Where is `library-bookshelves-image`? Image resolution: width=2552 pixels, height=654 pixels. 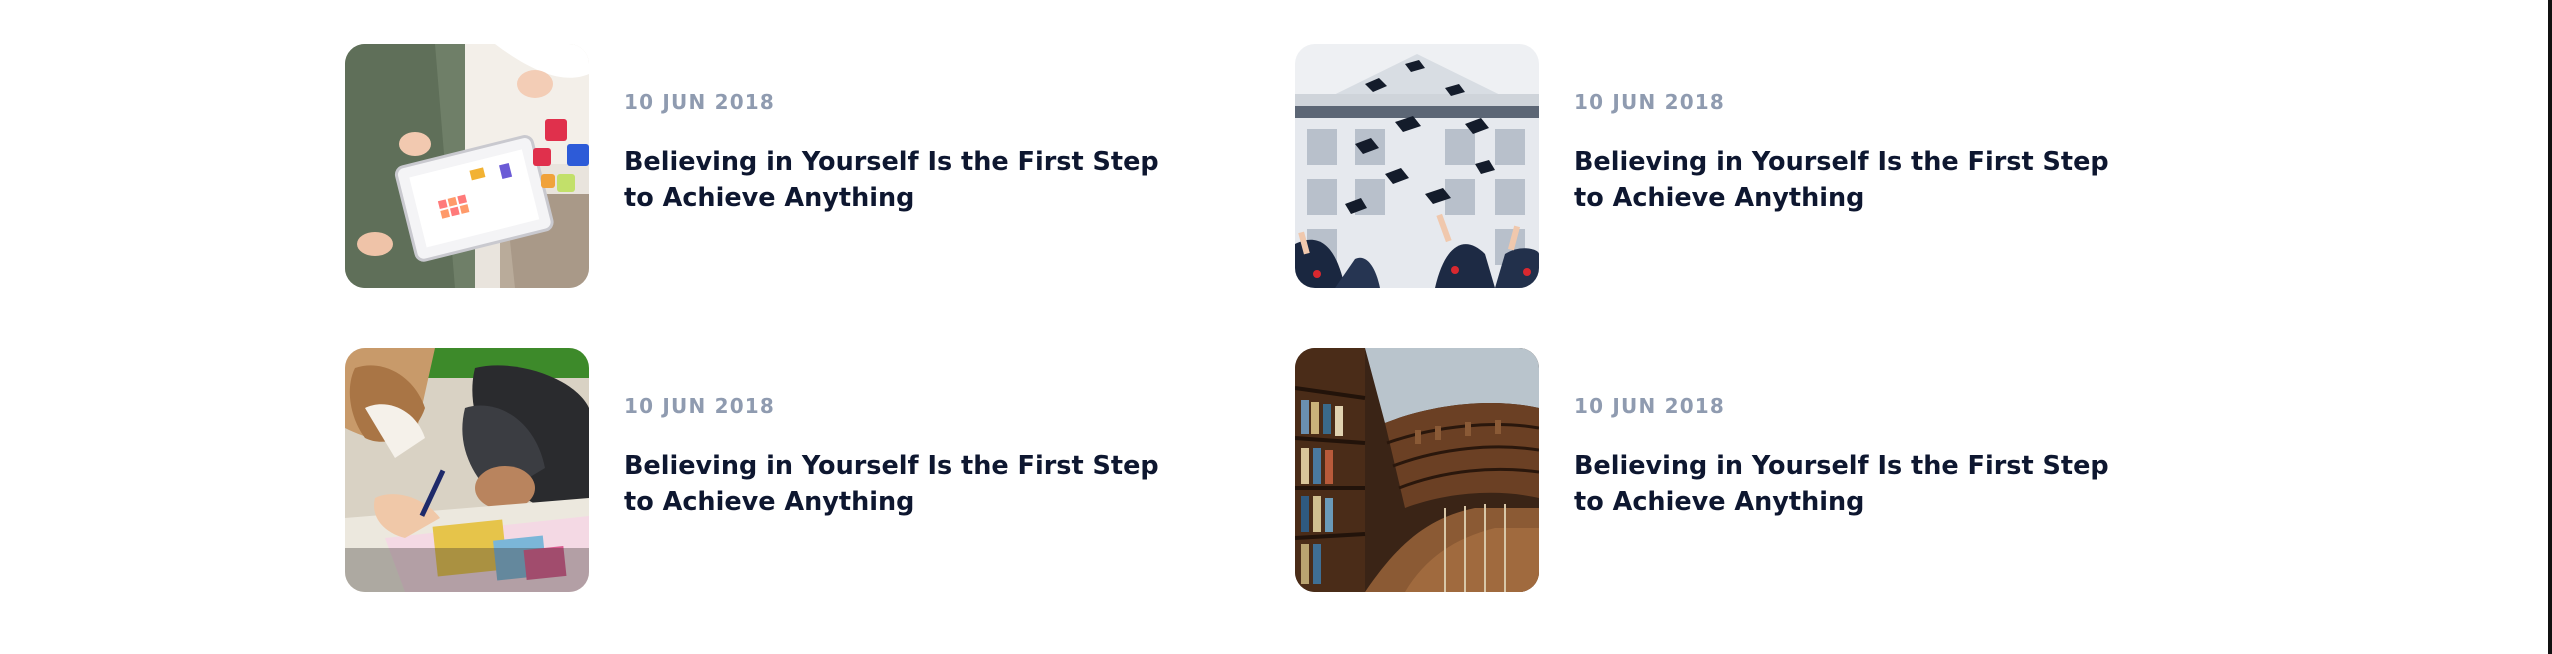 library-bookshelves-image is located at coordinates (1417, 470).